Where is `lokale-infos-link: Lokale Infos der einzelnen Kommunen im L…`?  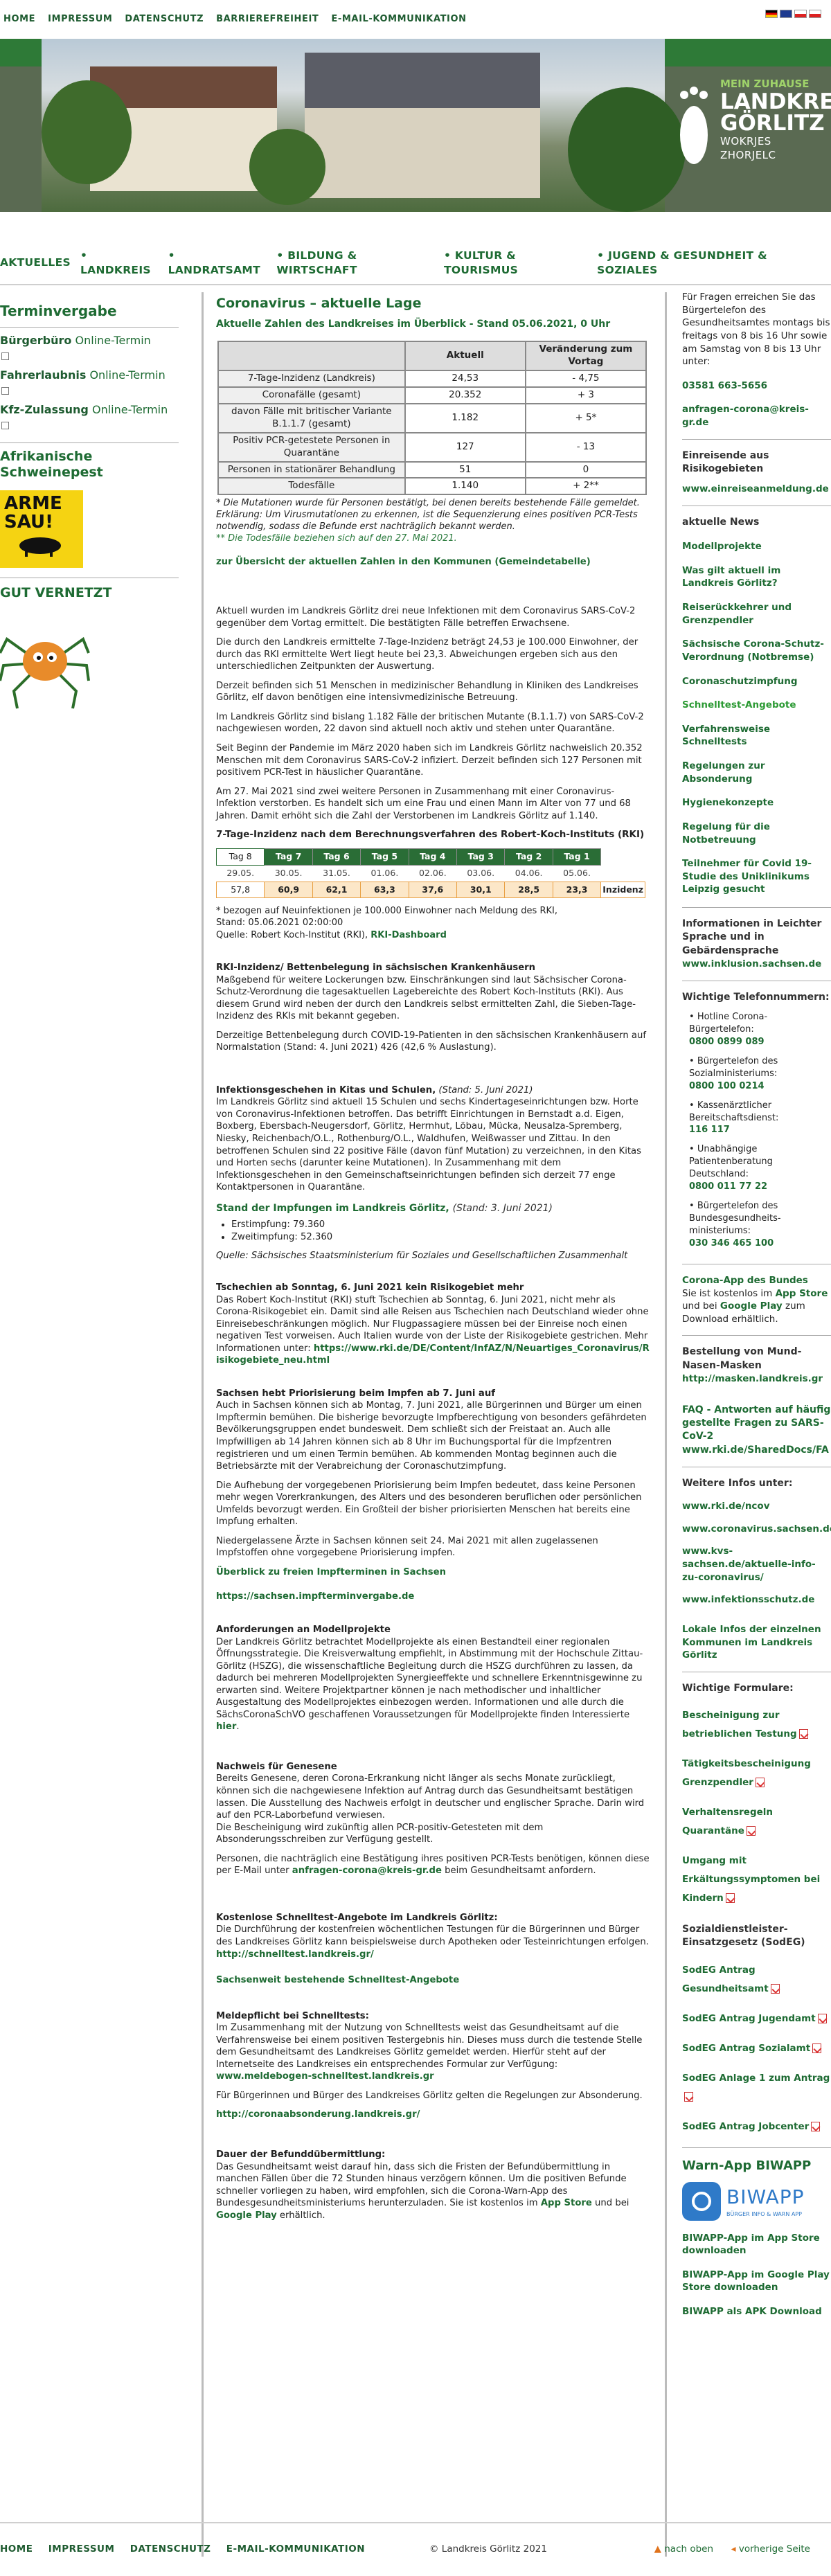 lokale-infos-link: Lokale Infos der einzelnen Kommunen im L… is located at coordinates (757, 1642).